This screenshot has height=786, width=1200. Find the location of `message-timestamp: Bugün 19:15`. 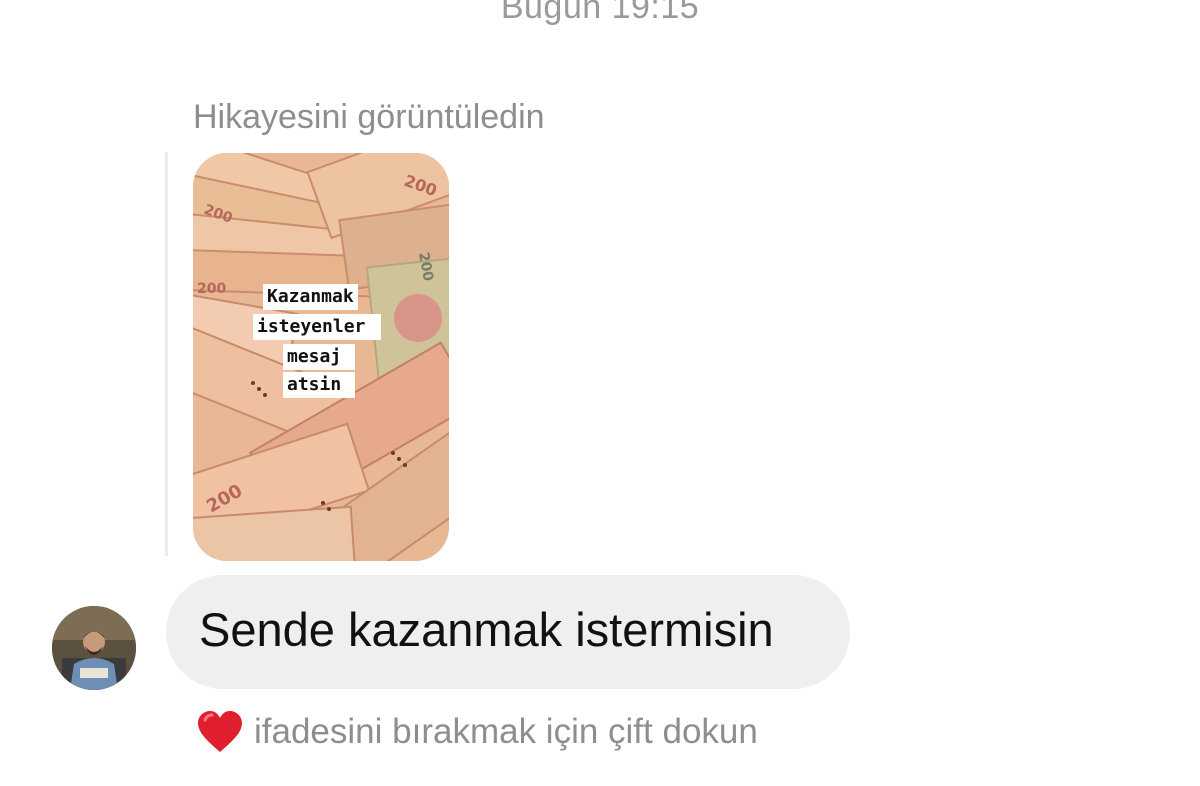

message-timestamp: Bugün 19:15 is located at coordinates (600, 13).